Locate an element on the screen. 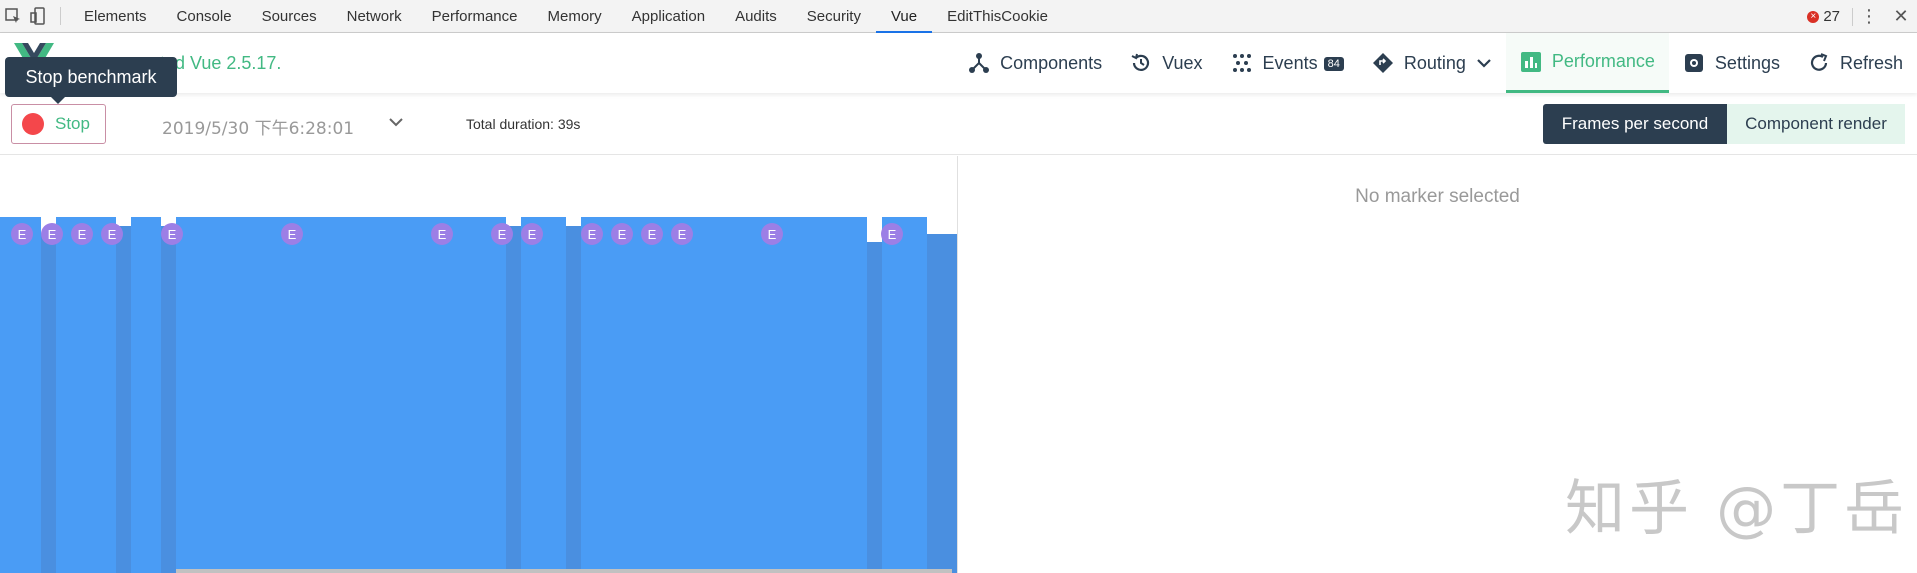 This screenshot has height=573, width=1917. nav-label: Events is located at coordinates (1290, 62).